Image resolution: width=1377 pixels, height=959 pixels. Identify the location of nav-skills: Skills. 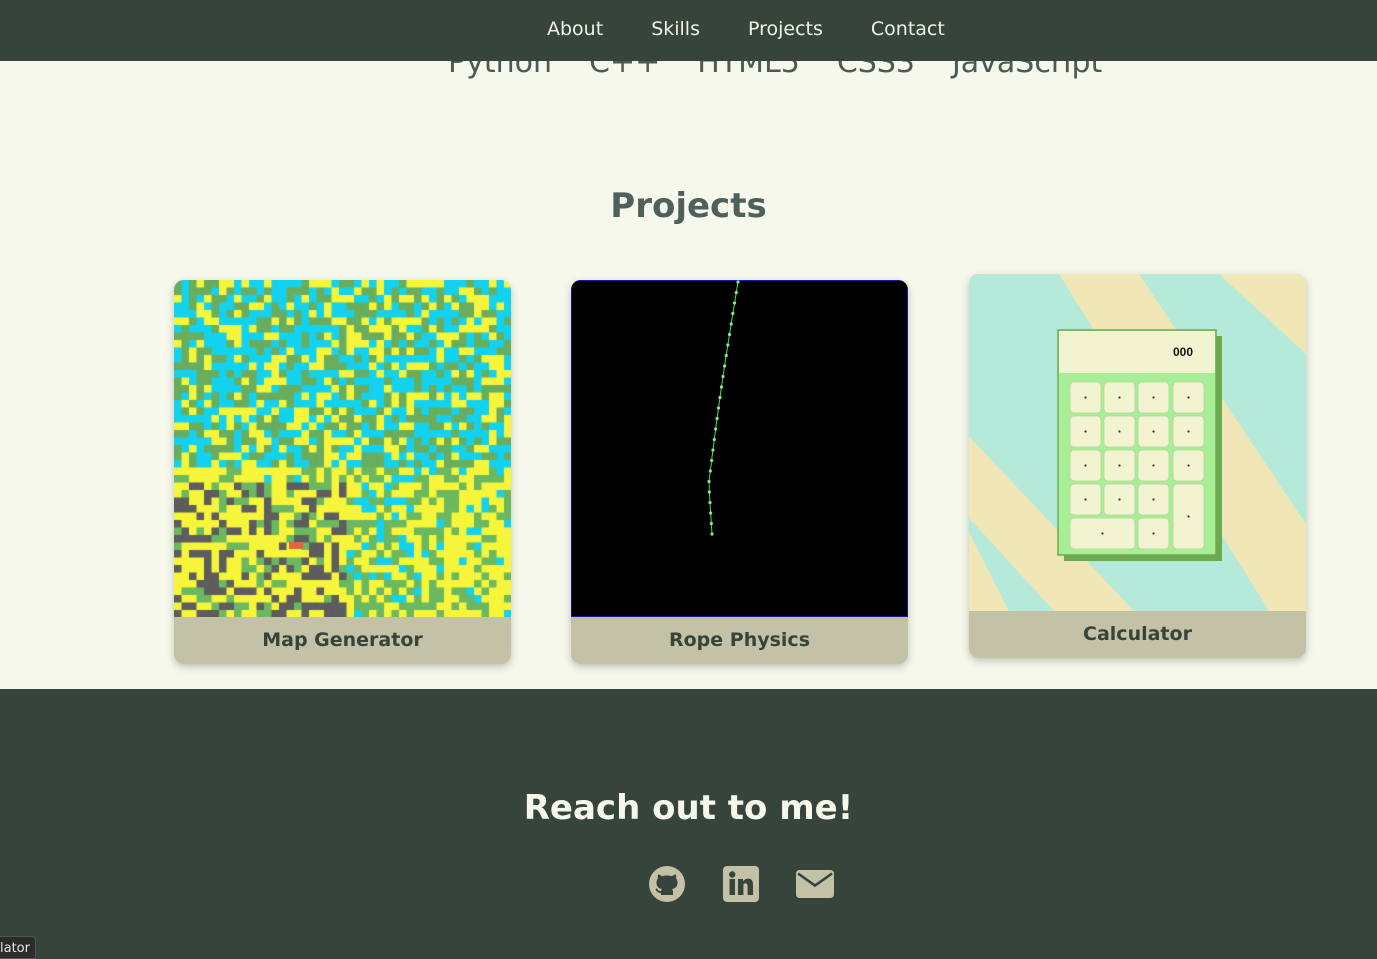
(675, 29).